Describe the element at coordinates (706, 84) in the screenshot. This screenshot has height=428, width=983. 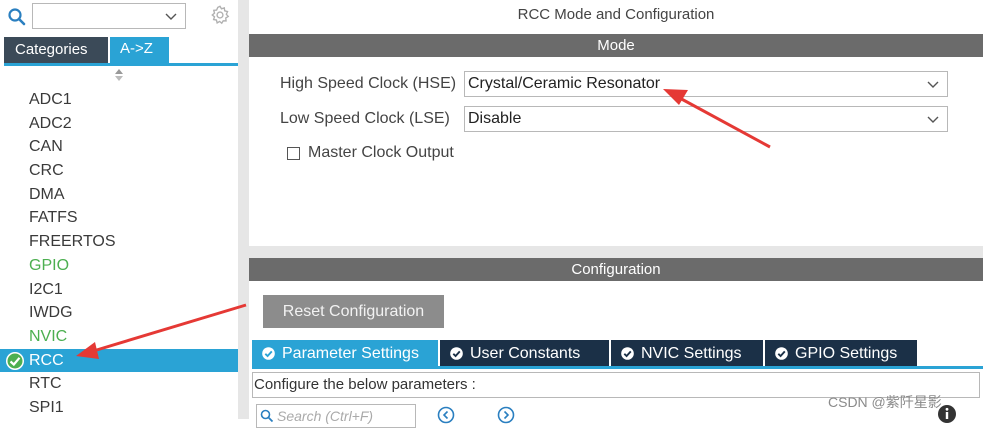
I see `hse-dropdown: Crystal/Ceramic Resonator` at that location.